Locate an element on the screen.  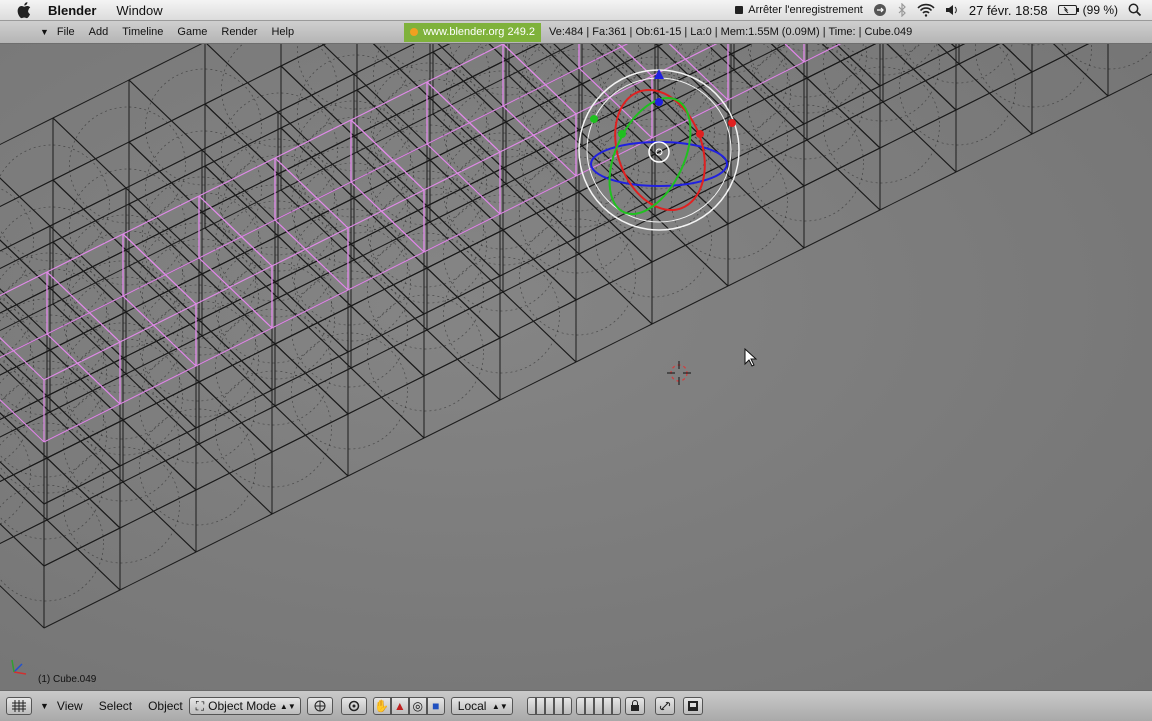
translate-toggle: ▲ is located at coordinates (400, 706).